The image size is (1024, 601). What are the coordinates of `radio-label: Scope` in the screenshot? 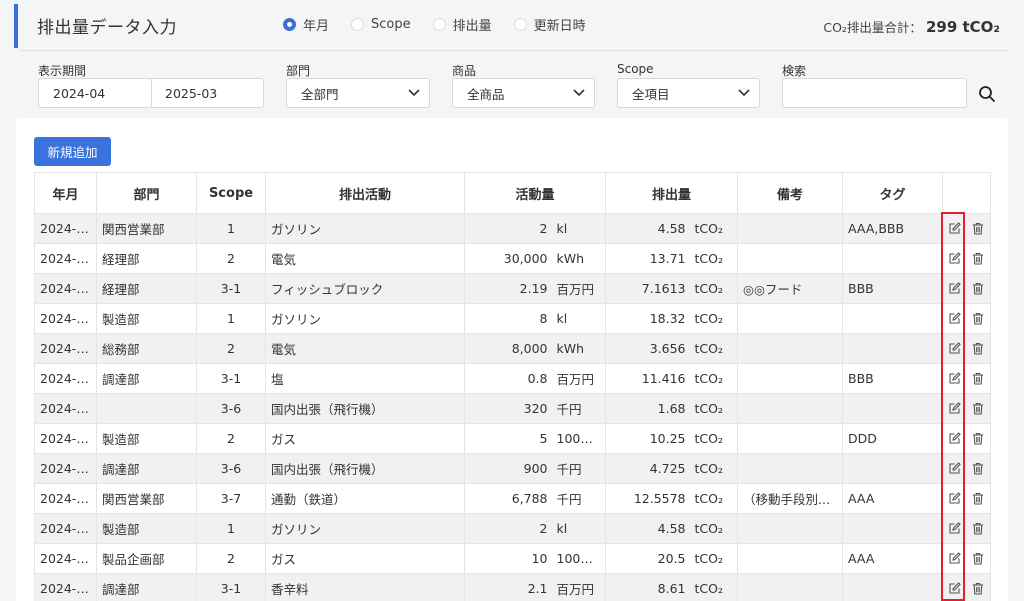 It's located at (391, 24).